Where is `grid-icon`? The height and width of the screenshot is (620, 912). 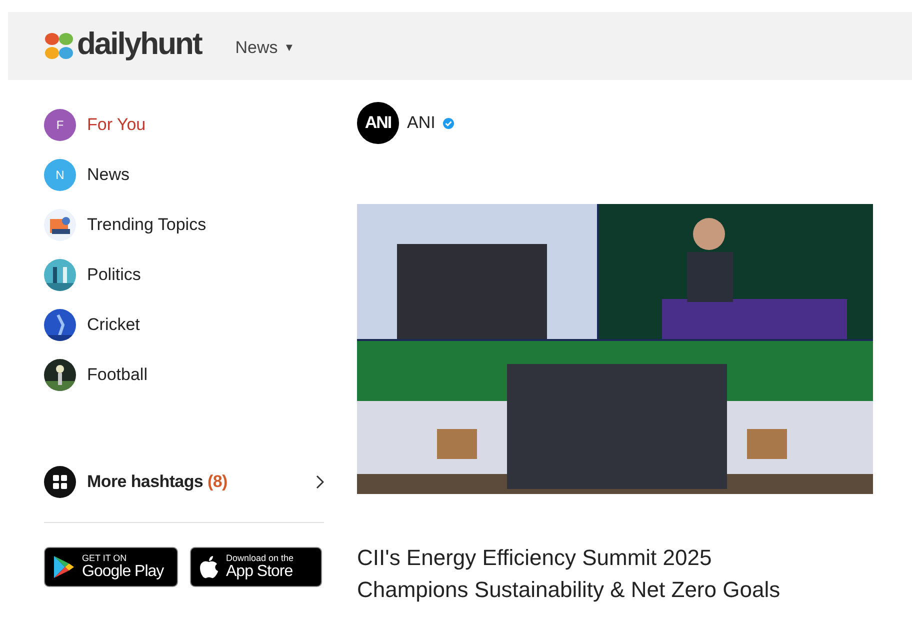
grid-icon is located at coordinates (60, 482).